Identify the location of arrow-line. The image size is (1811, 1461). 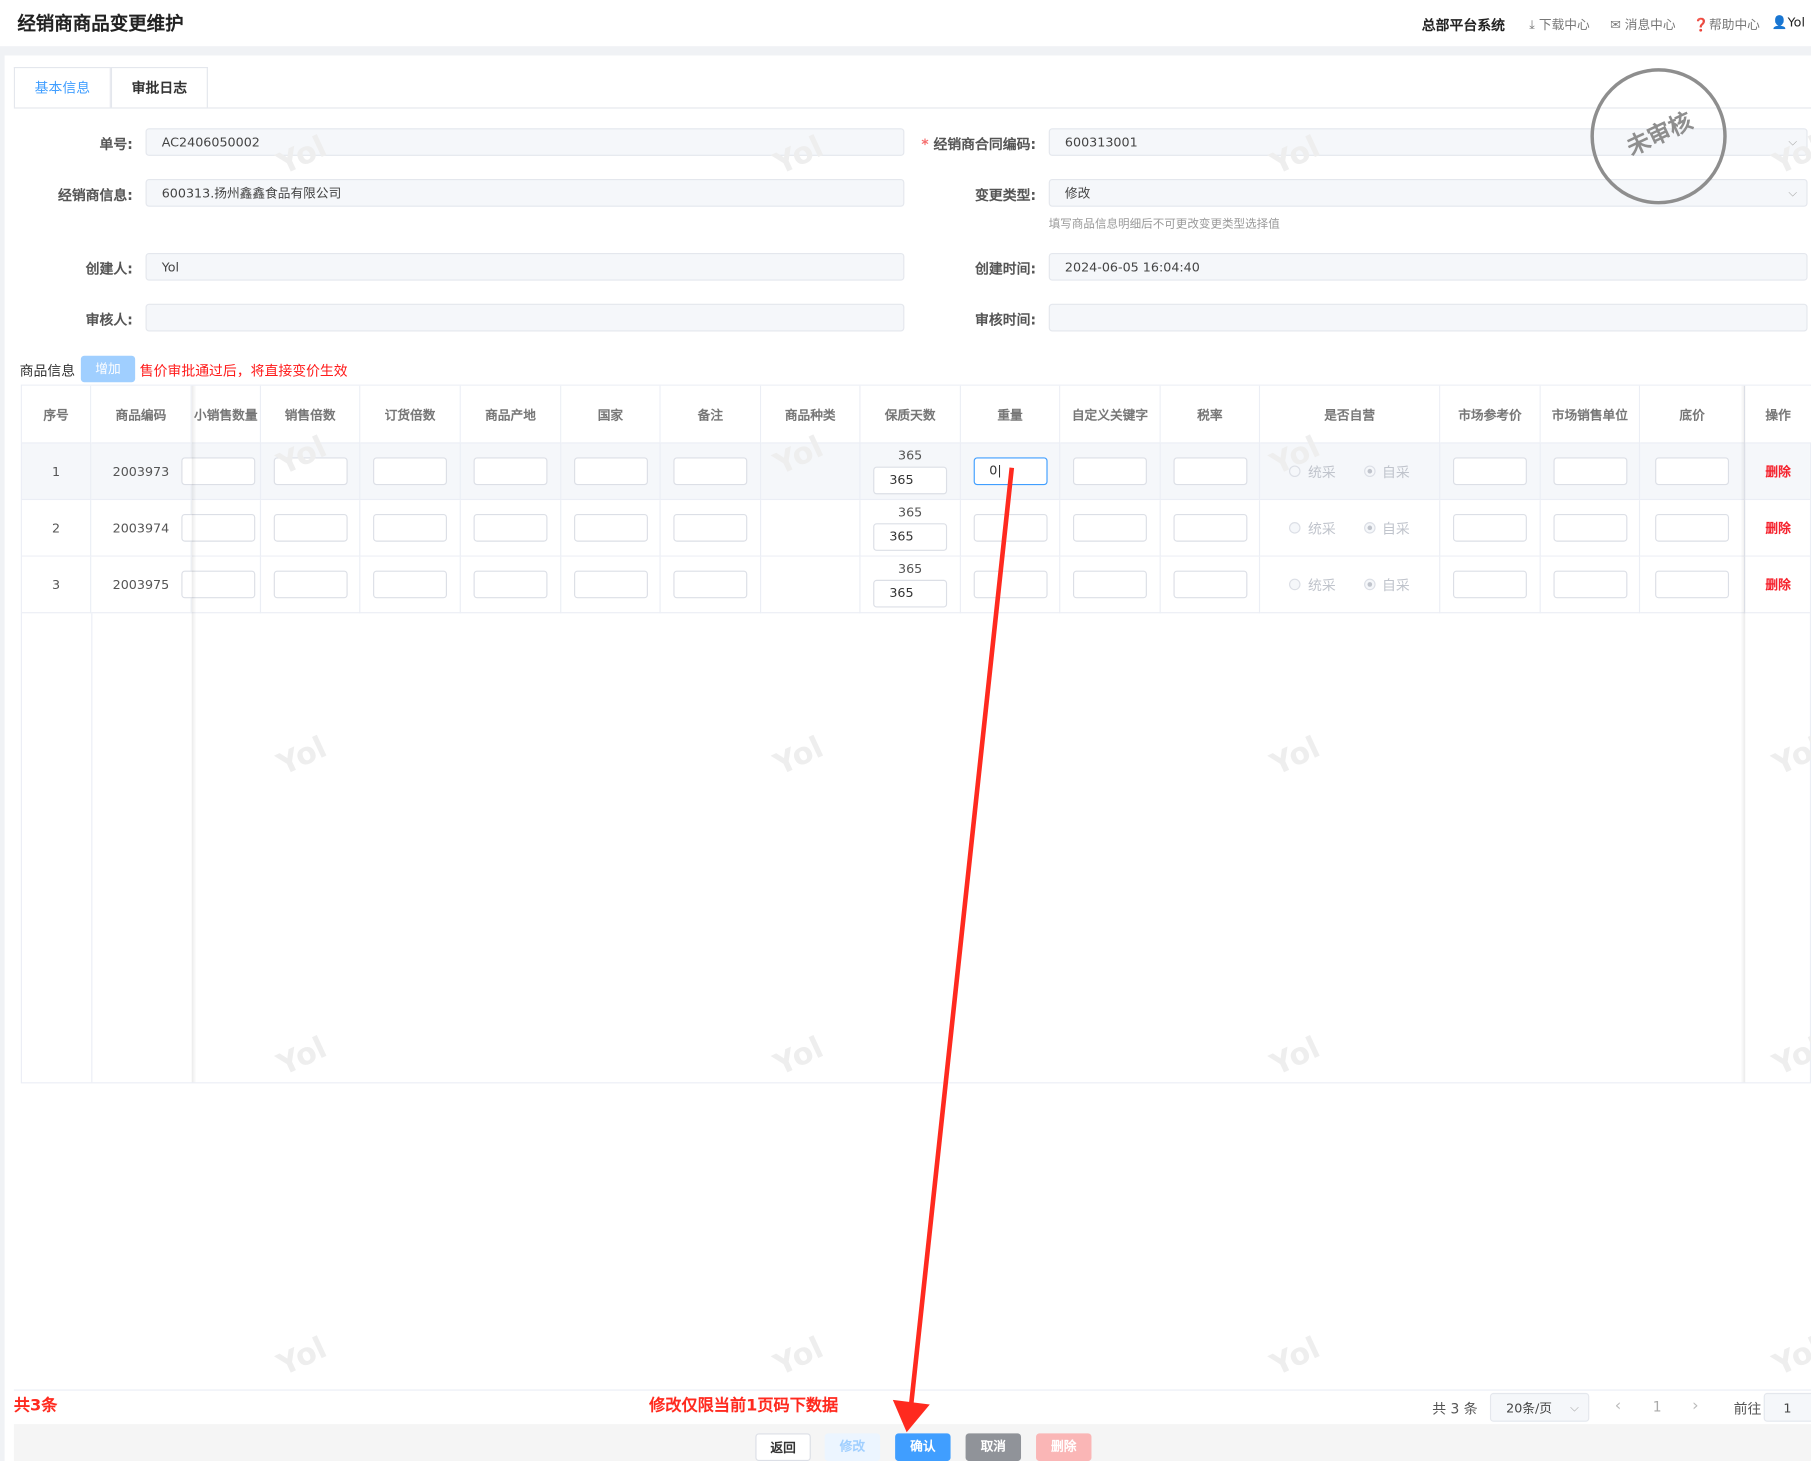
(961, 935).